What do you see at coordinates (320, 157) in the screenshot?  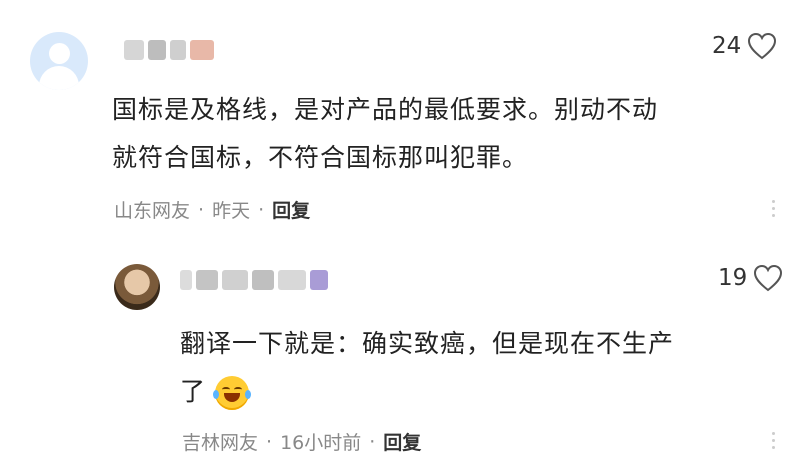 I see `comment-line: 就符合国标，不符合国标那叫犯罪。` at bounding box center [320, 157].